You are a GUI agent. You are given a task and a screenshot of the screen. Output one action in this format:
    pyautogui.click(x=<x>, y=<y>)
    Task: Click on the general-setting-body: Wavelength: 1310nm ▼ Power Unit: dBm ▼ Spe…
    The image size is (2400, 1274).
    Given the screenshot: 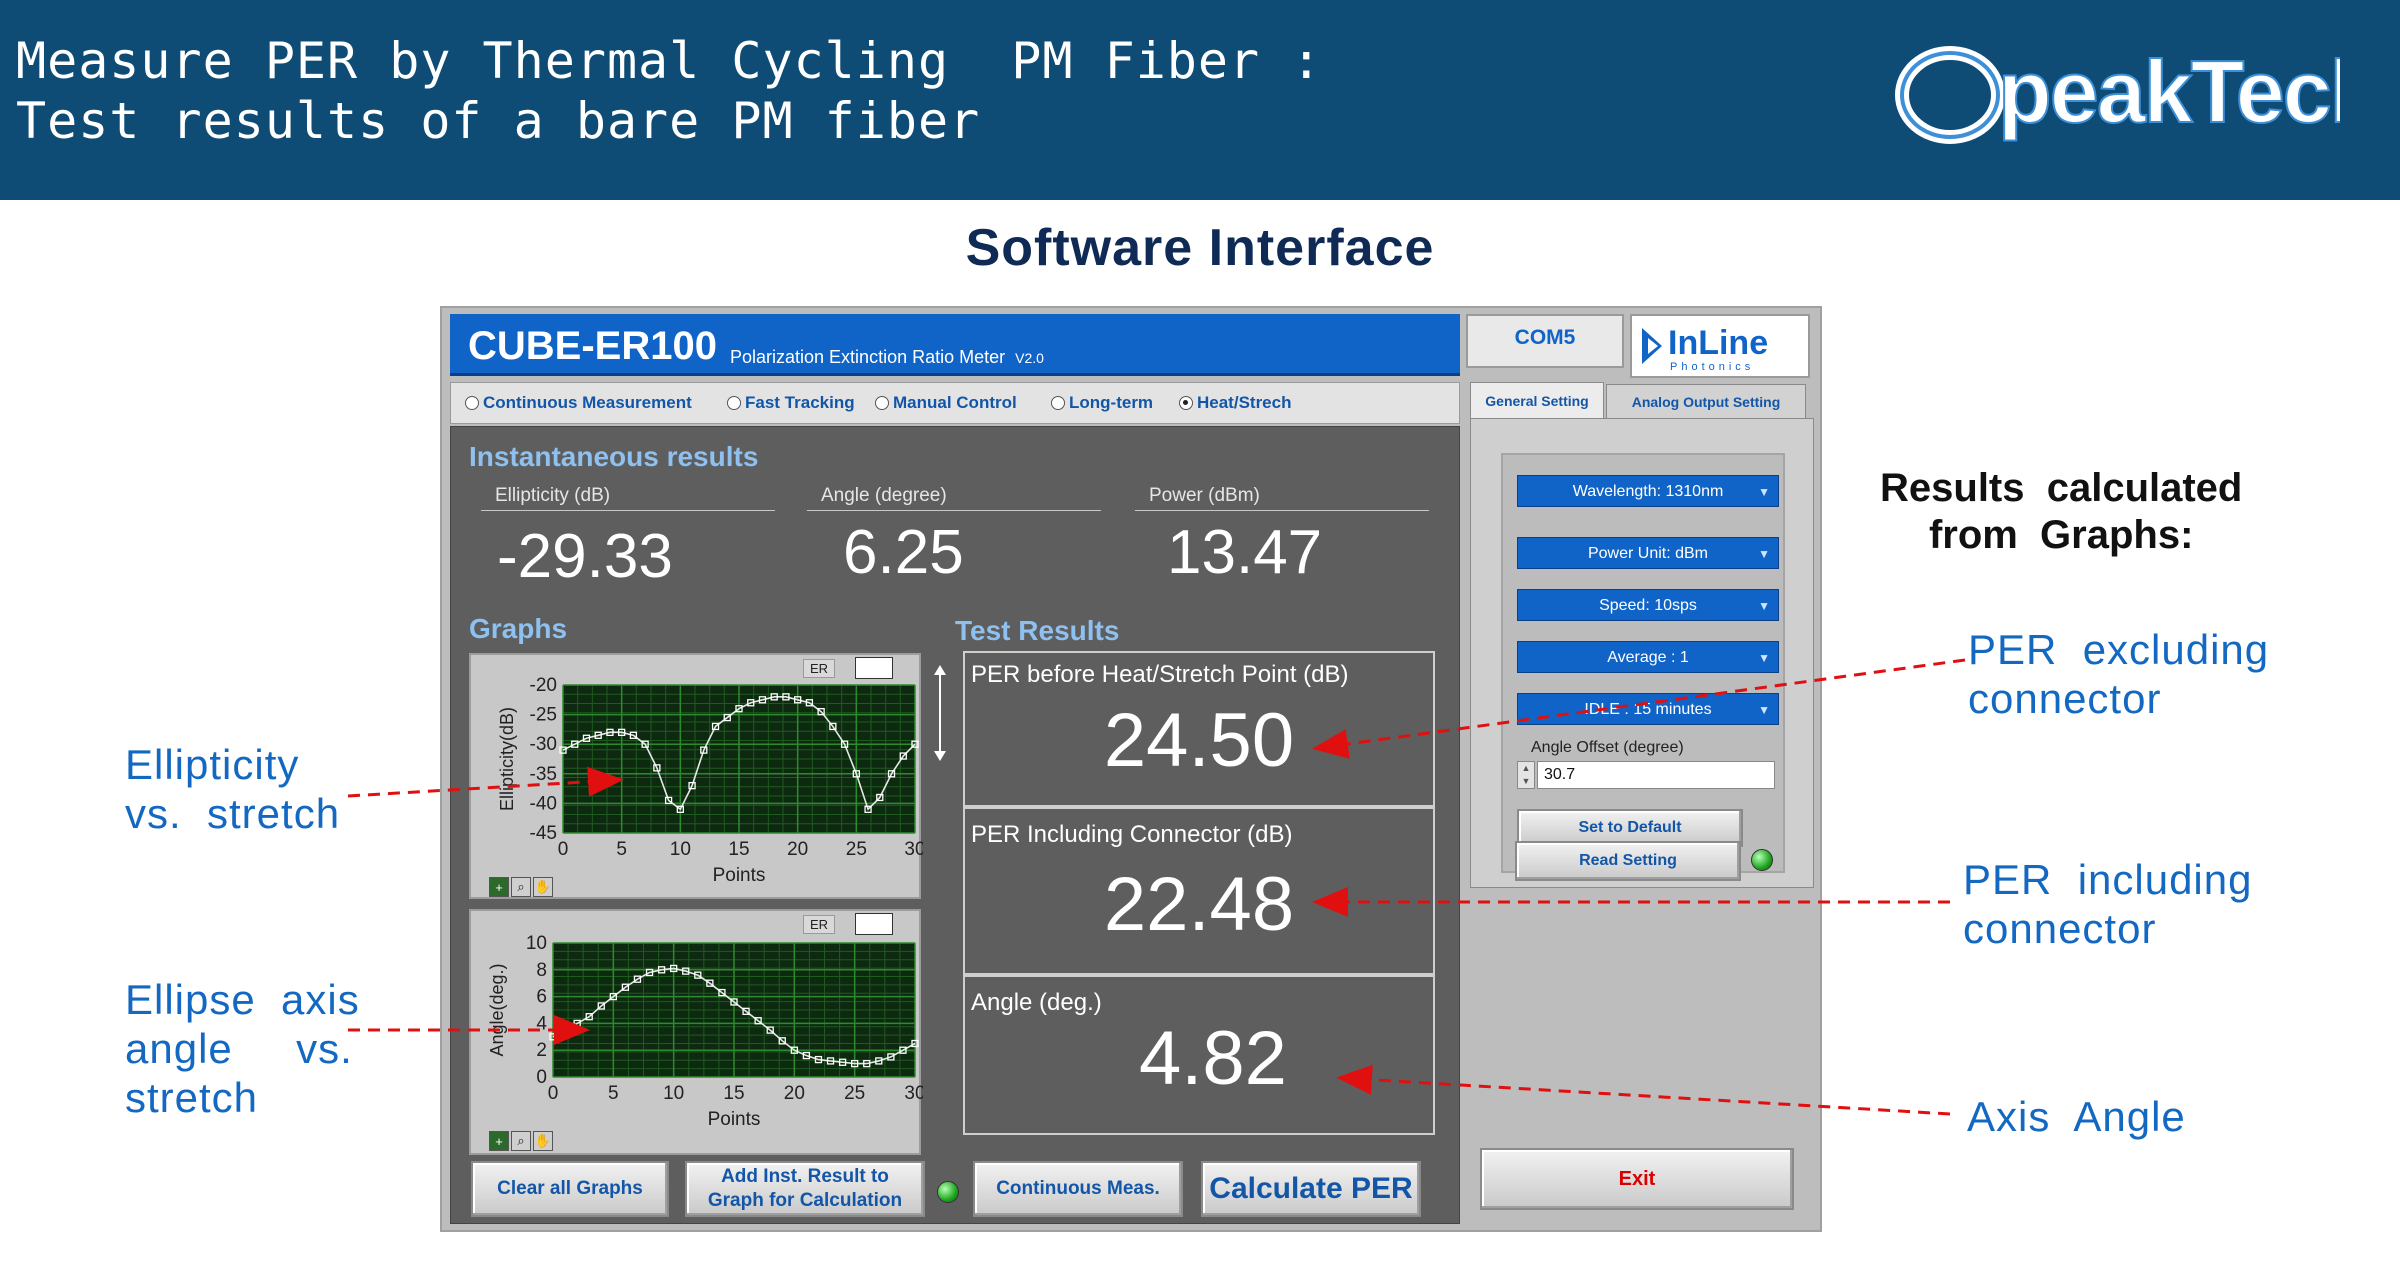 What is the action you would take?
    pyautogui.click(x=1642, y=653)
    